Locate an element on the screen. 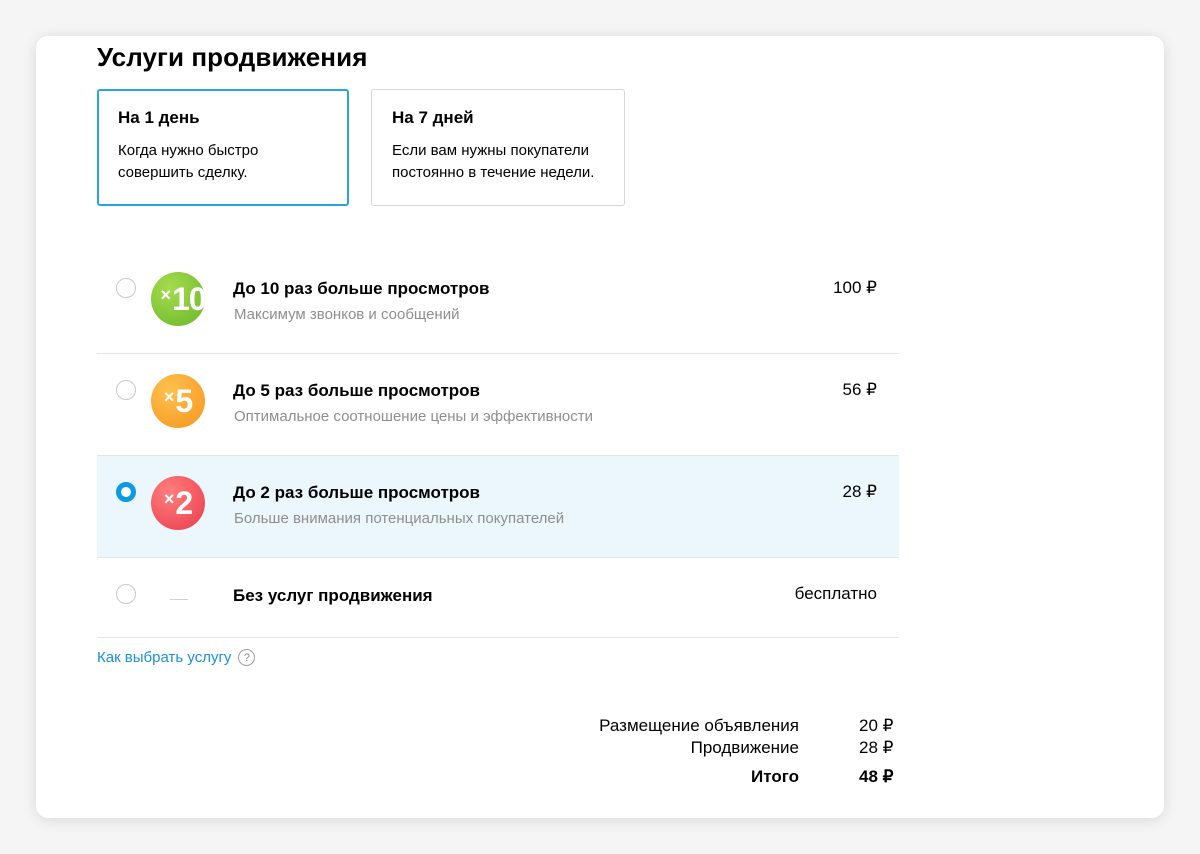 The height and width of the screenshot is (854, 1200). tab-description: Когда нужно быстро совершить сделку. is located at coordinates (223, 162).